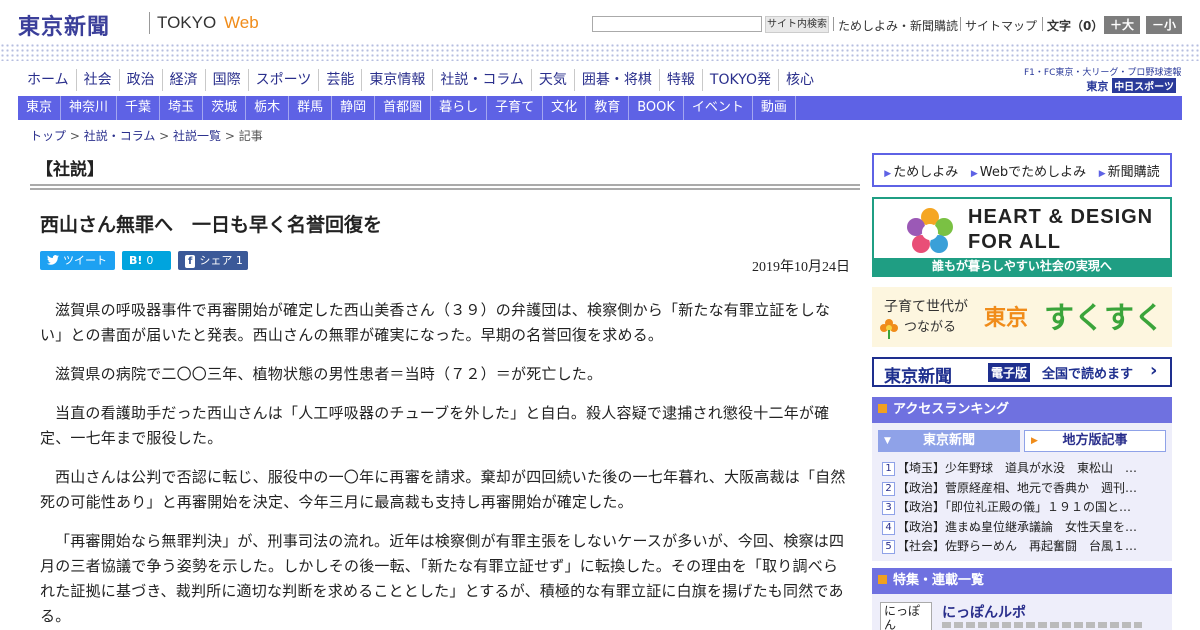  What do you see at coordinates (677, 24) in the screenshot?
I see `search-input` at bounding box center [677, 24].